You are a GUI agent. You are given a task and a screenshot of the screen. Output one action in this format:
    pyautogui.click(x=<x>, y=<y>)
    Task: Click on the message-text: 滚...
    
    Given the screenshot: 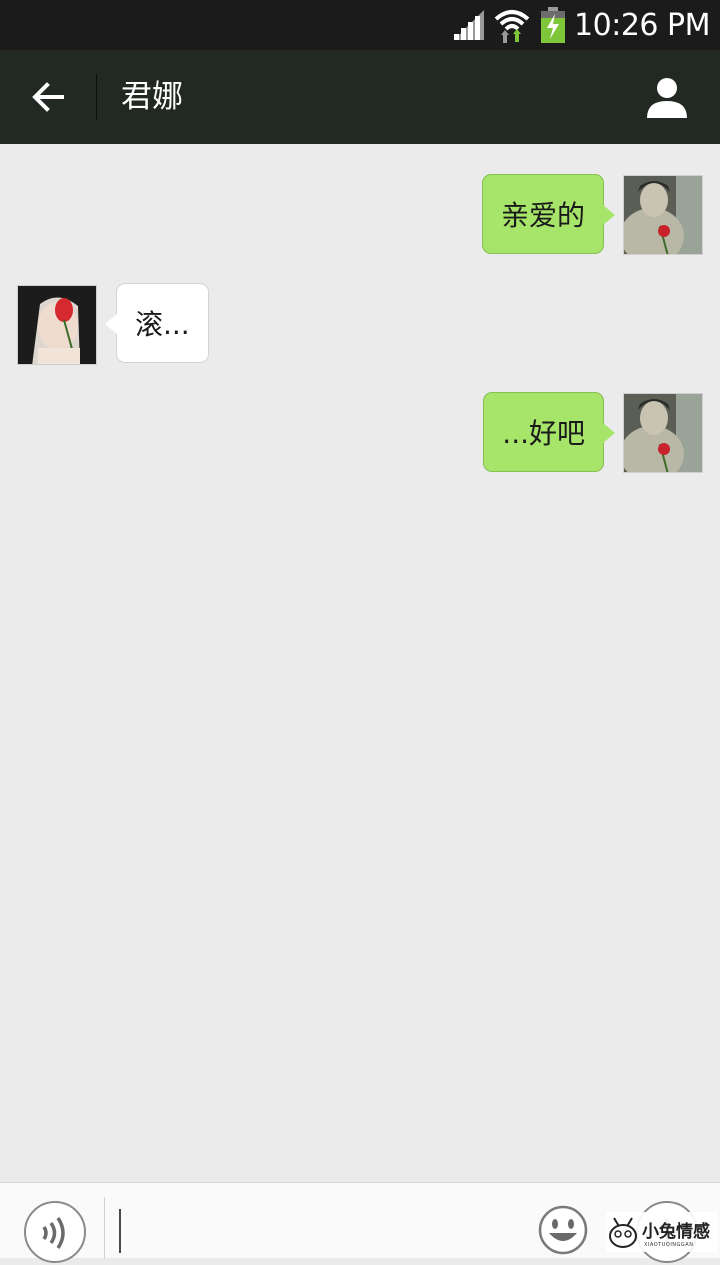 What is the action you would take?
    pyautogui.click(x=162, y=324)
    